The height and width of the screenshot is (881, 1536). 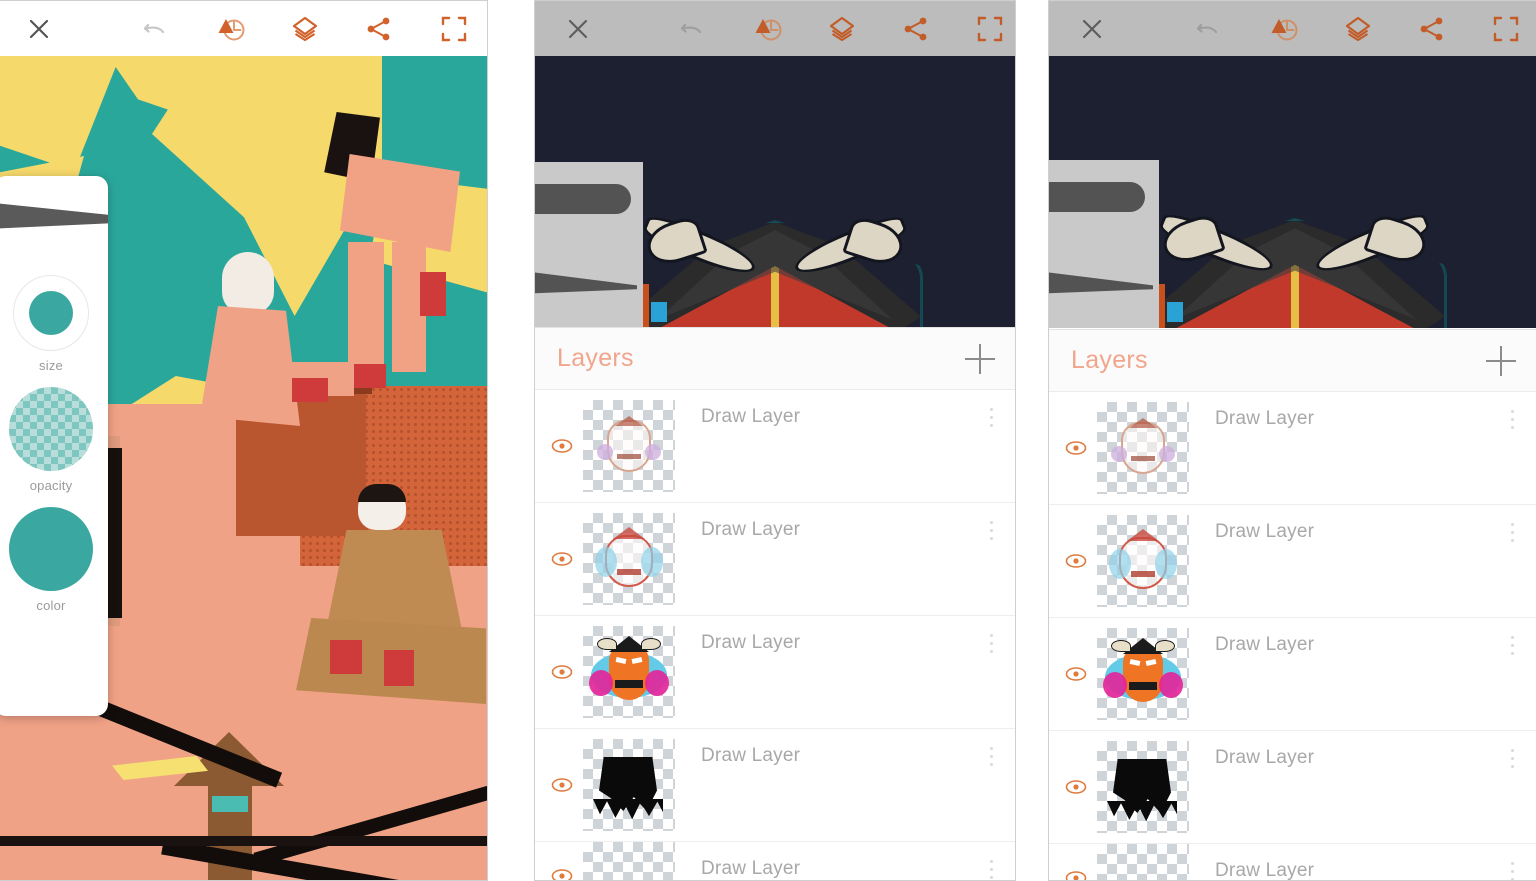 What do you see at coordinates (1143, 448) in the screenshot?
I see `thumb-art-oni-sketch-pale` at bounding box center [1143, 448].